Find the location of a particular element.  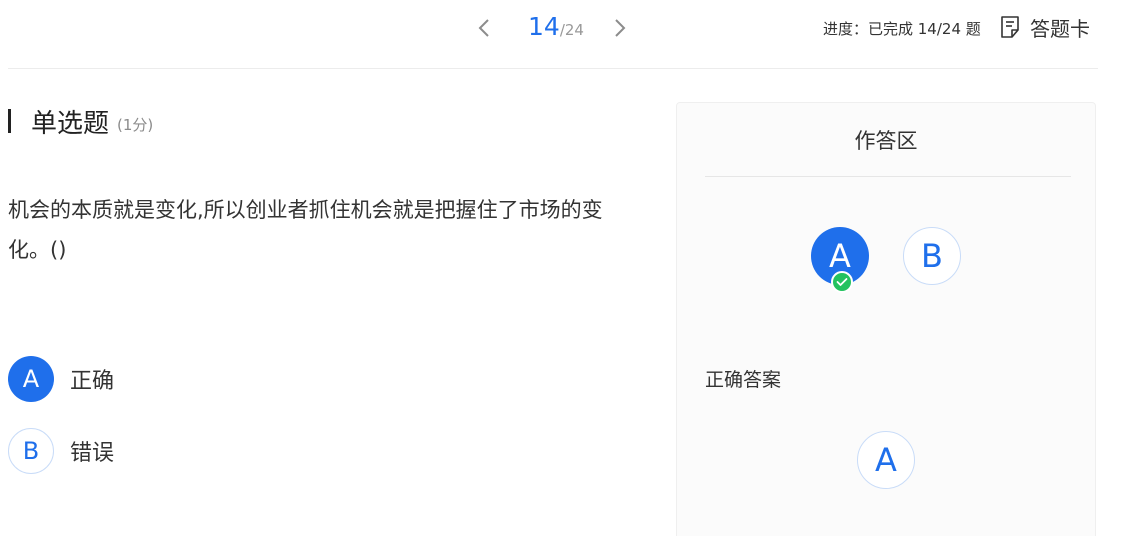

chevron-left-icon is located at coordinates (483, 28).